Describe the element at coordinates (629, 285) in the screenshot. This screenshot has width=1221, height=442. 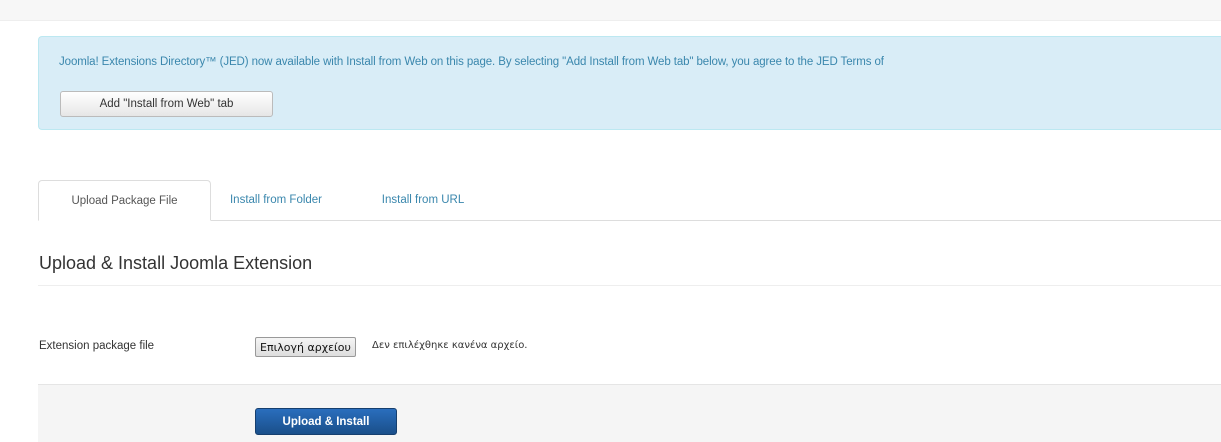
I see `section-divider` at that location.